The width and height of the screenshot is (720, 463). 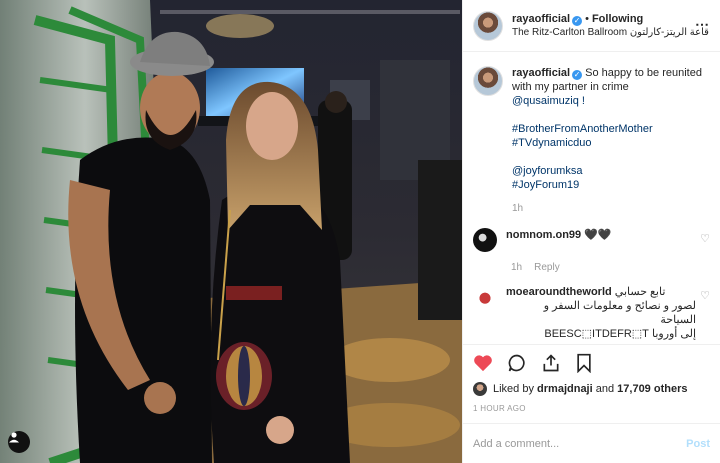 I want to click on header-username: rayaofficial, so click(x=541, y=19).